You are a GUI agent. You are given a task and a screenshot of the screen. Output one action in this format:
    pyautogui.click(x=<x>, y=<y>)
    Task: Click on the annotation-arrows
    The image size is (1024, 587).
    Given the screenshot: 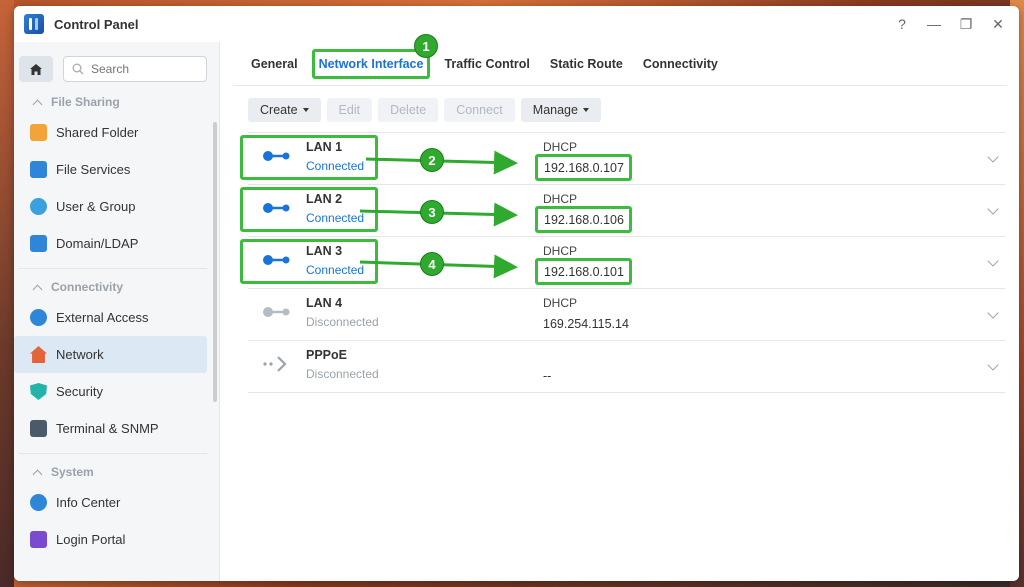 What is the action you would take?
    pyautogui.click(x=438, y=214)
    